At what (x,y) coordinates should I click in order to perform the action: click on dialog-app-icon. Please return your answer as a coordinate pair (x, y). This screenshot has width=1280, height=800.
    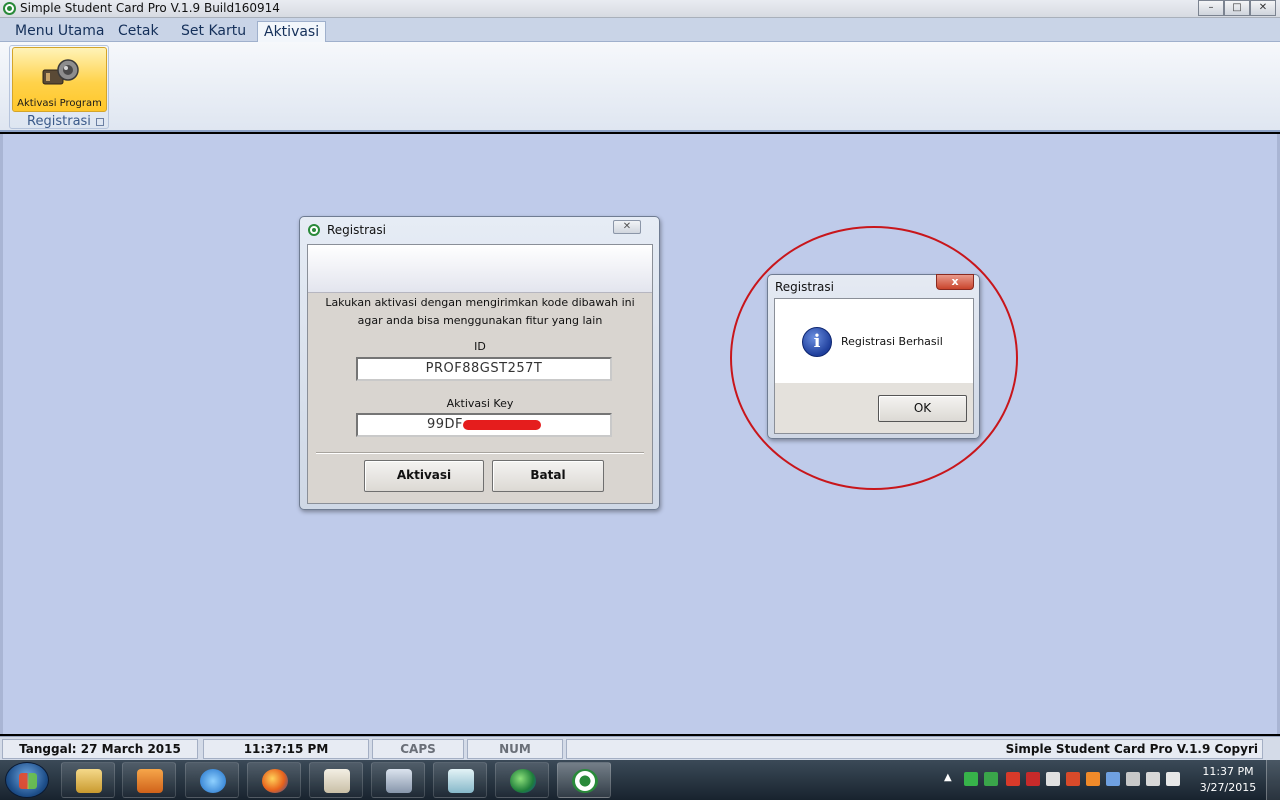
    Looking at the image, I should click on (314, 230).